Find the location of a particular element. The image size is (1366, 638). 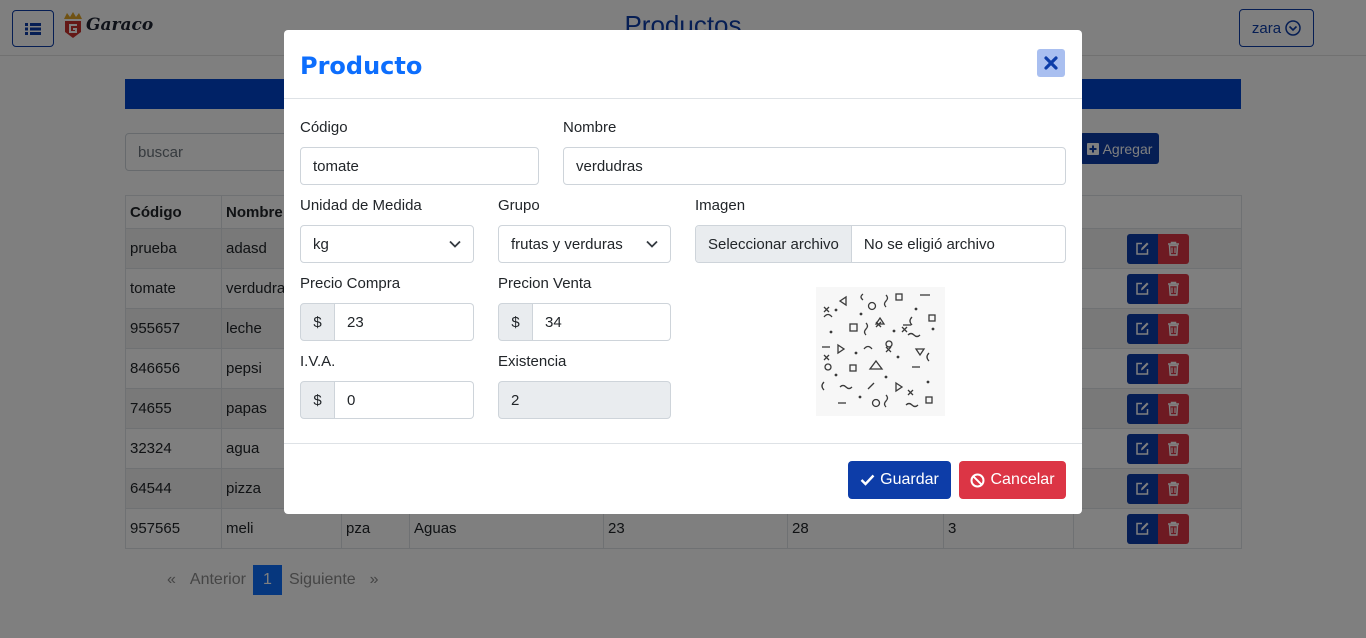

close-icon is located at coordinates (1051, 63).